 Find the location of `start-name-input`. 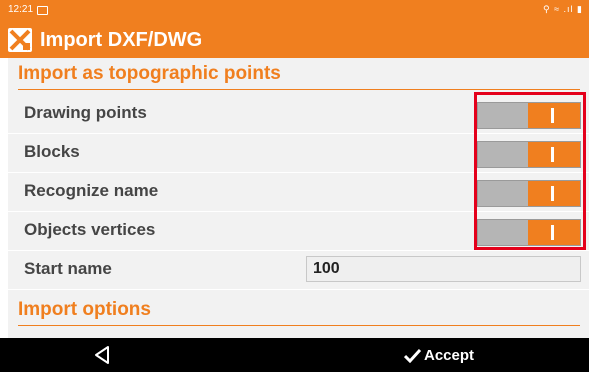

start-name-input is located at coordinates (443, 269).